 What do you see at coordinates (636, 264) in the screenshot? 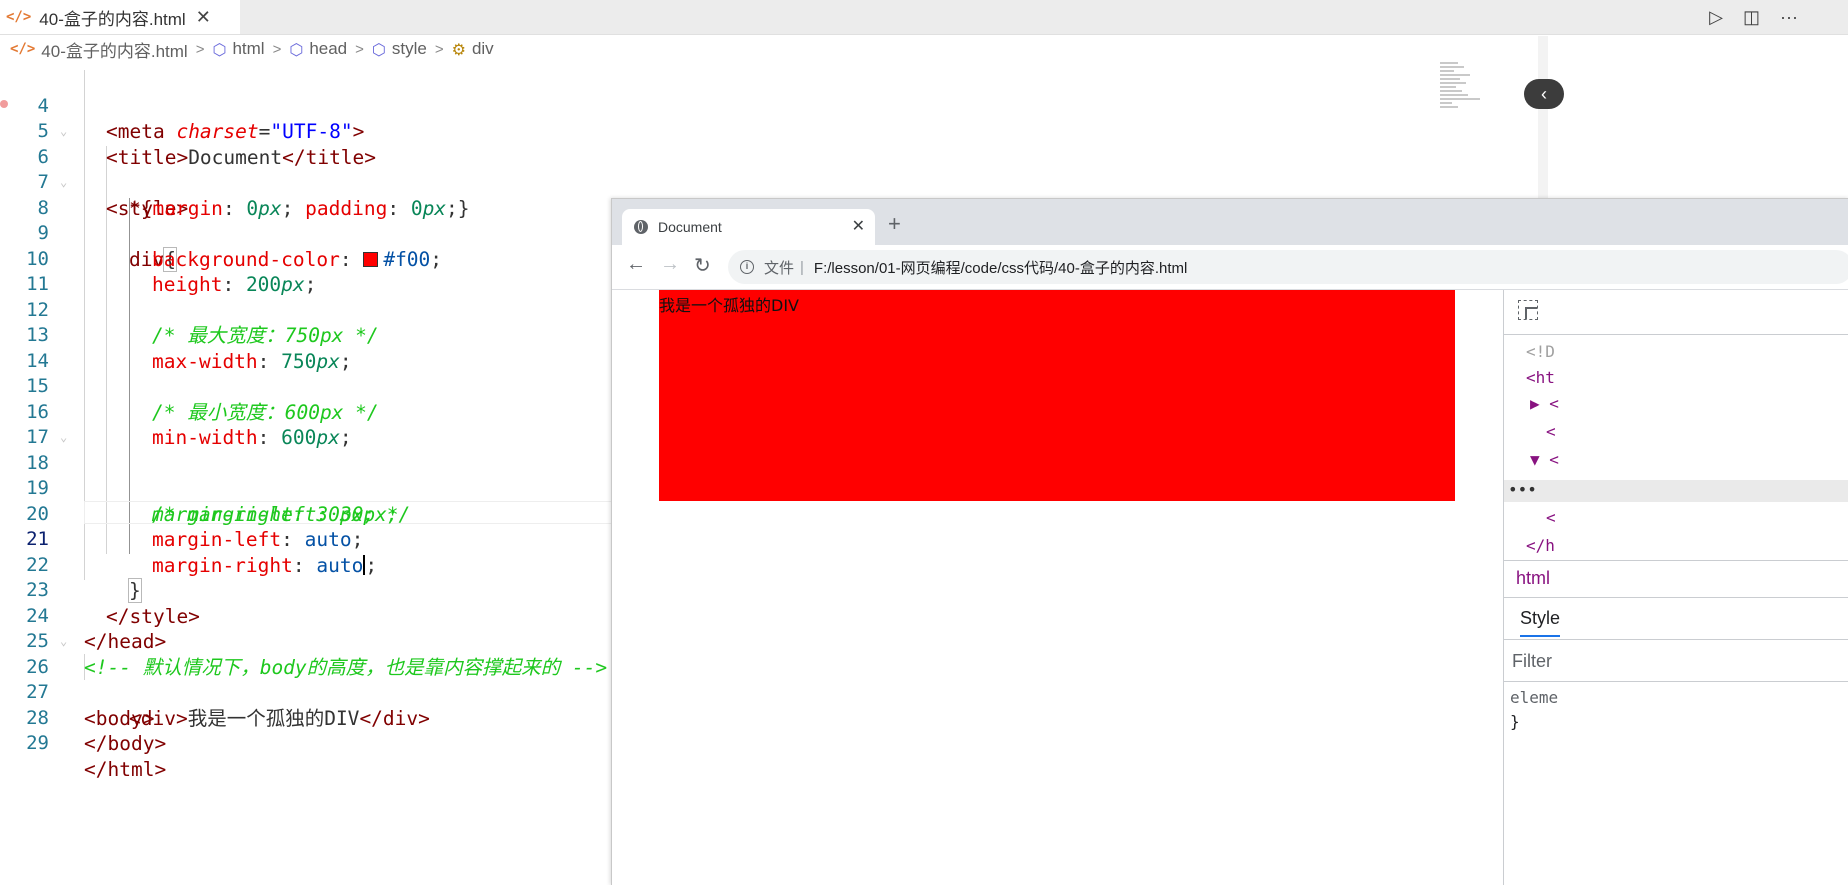
I see `back-arrow-icon: ←` at bounding box center [636, 264].